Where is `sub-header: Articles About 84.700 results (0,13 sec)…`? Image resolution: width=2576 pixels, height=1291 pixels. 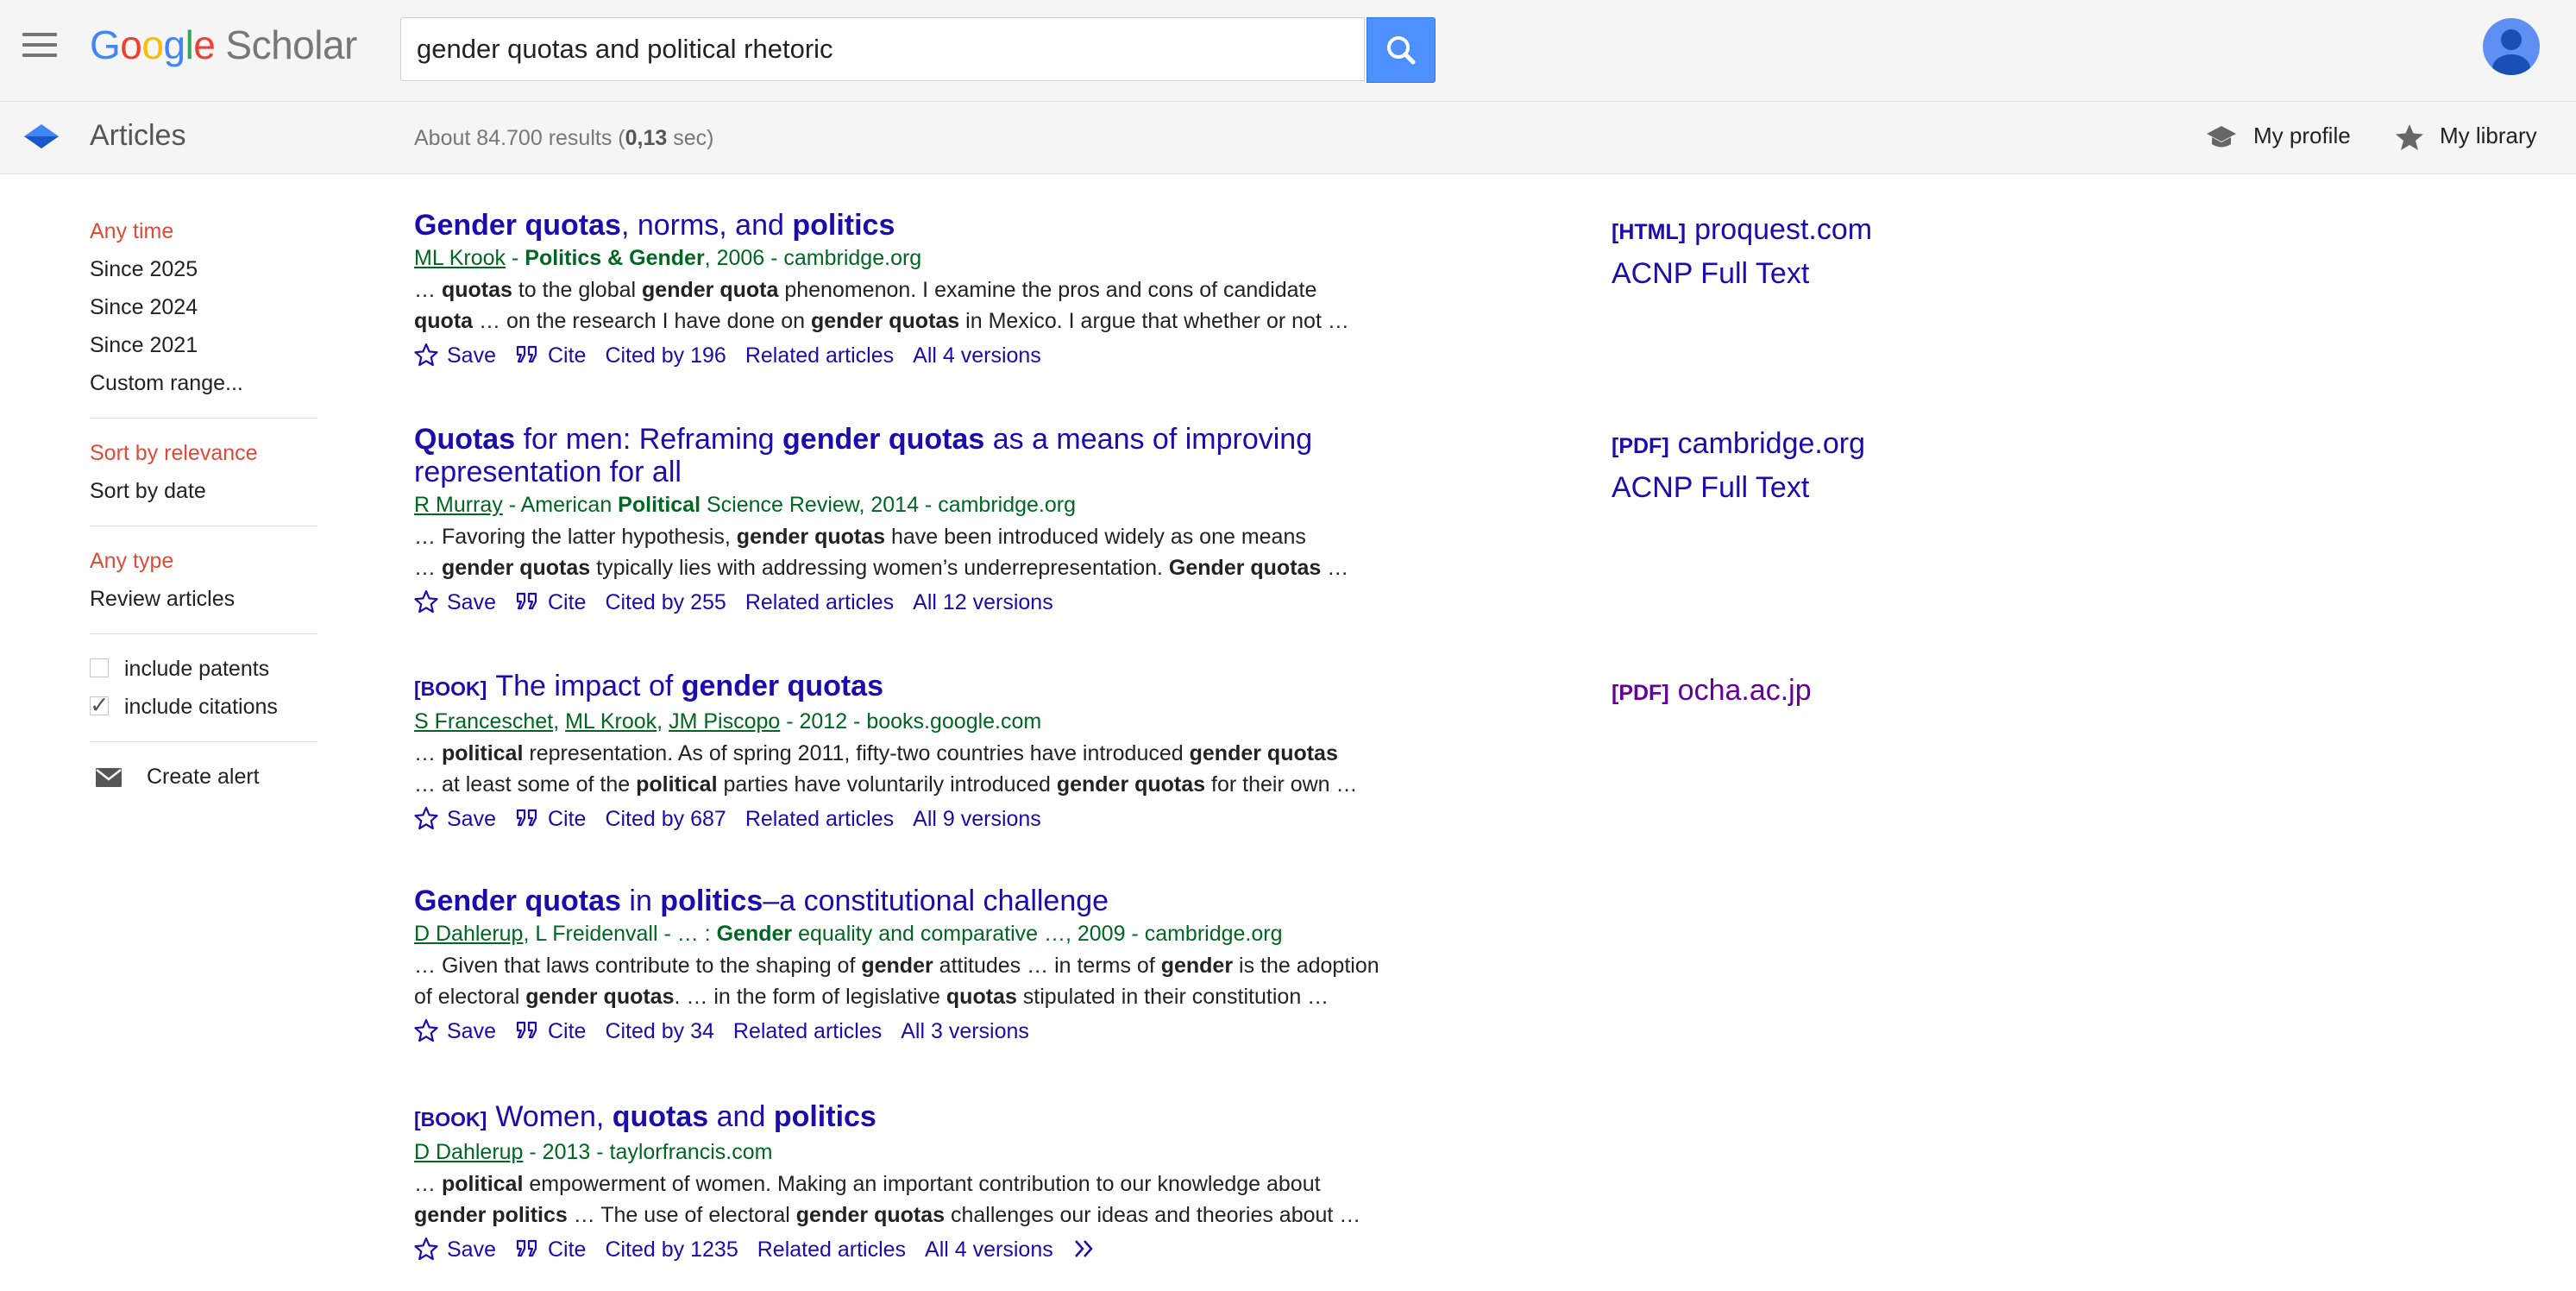
sub-header: Articles About 84.700 results (0,13 sec)… is located at coordinates (1288, 137).